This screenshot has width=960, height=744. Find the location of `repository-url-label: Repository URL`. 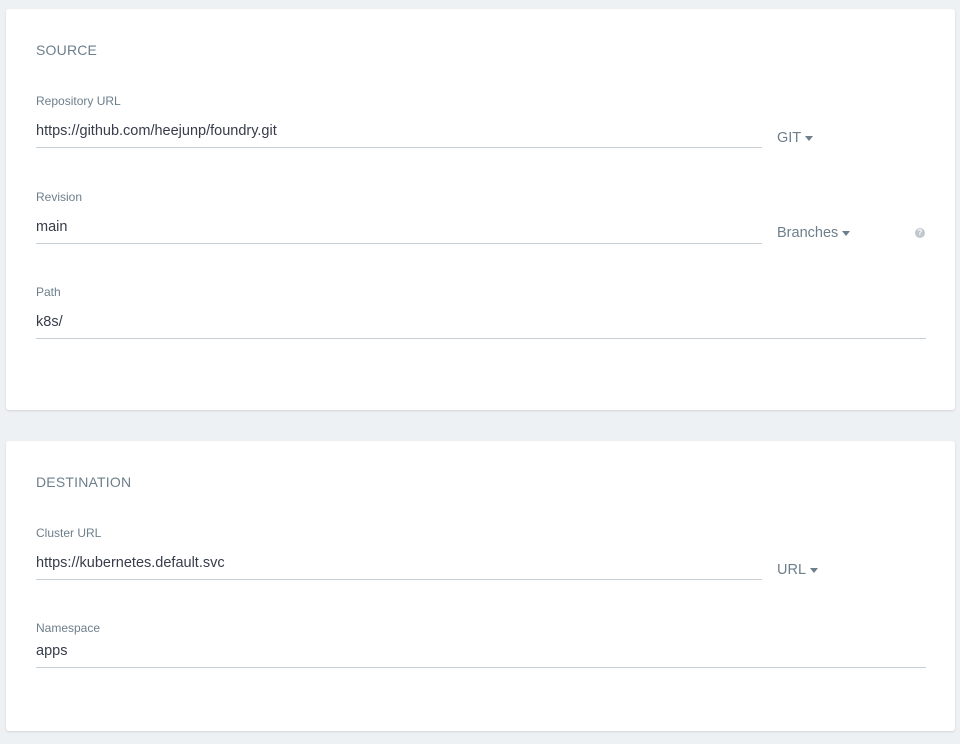

repository-url-label: Repository URL is located at coordinates (78, 101).